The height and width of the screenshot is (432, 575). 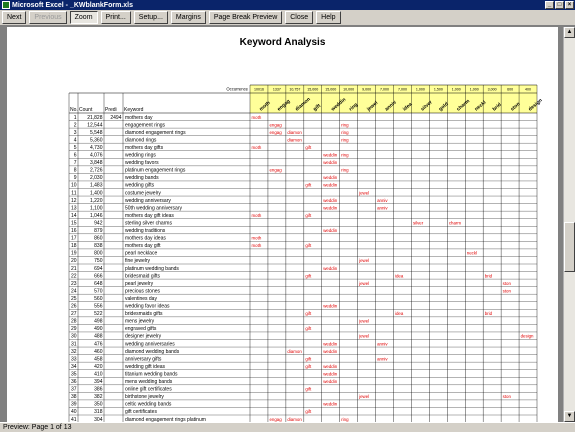 I want to click on maximize-button: □, so click(x=559, y=5).